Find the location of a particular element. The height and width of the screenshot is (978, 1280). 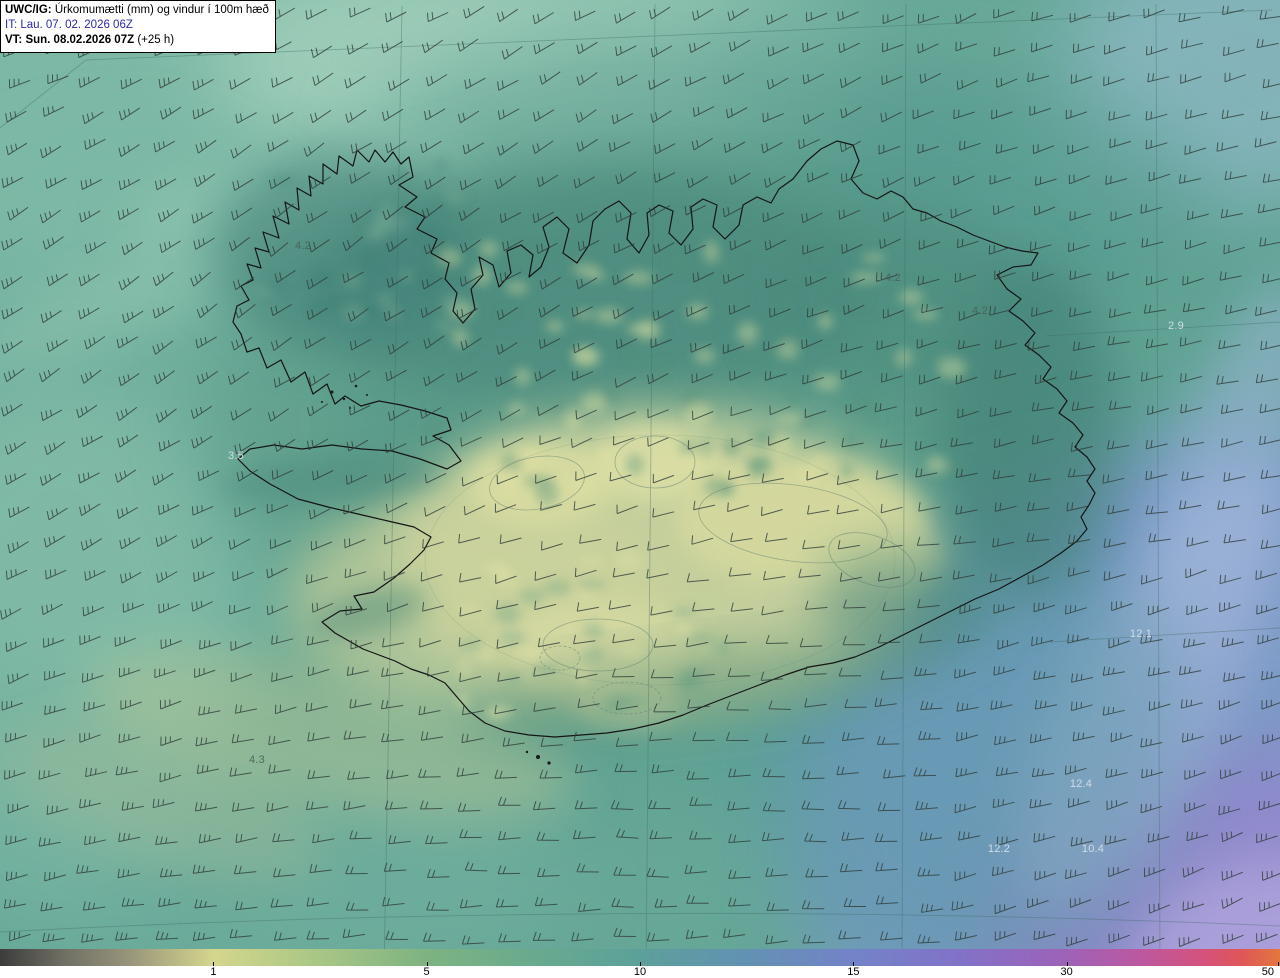

init-time: IT: Lau. 07. 02. 2026 06Z is located at coordinates (69, 25).